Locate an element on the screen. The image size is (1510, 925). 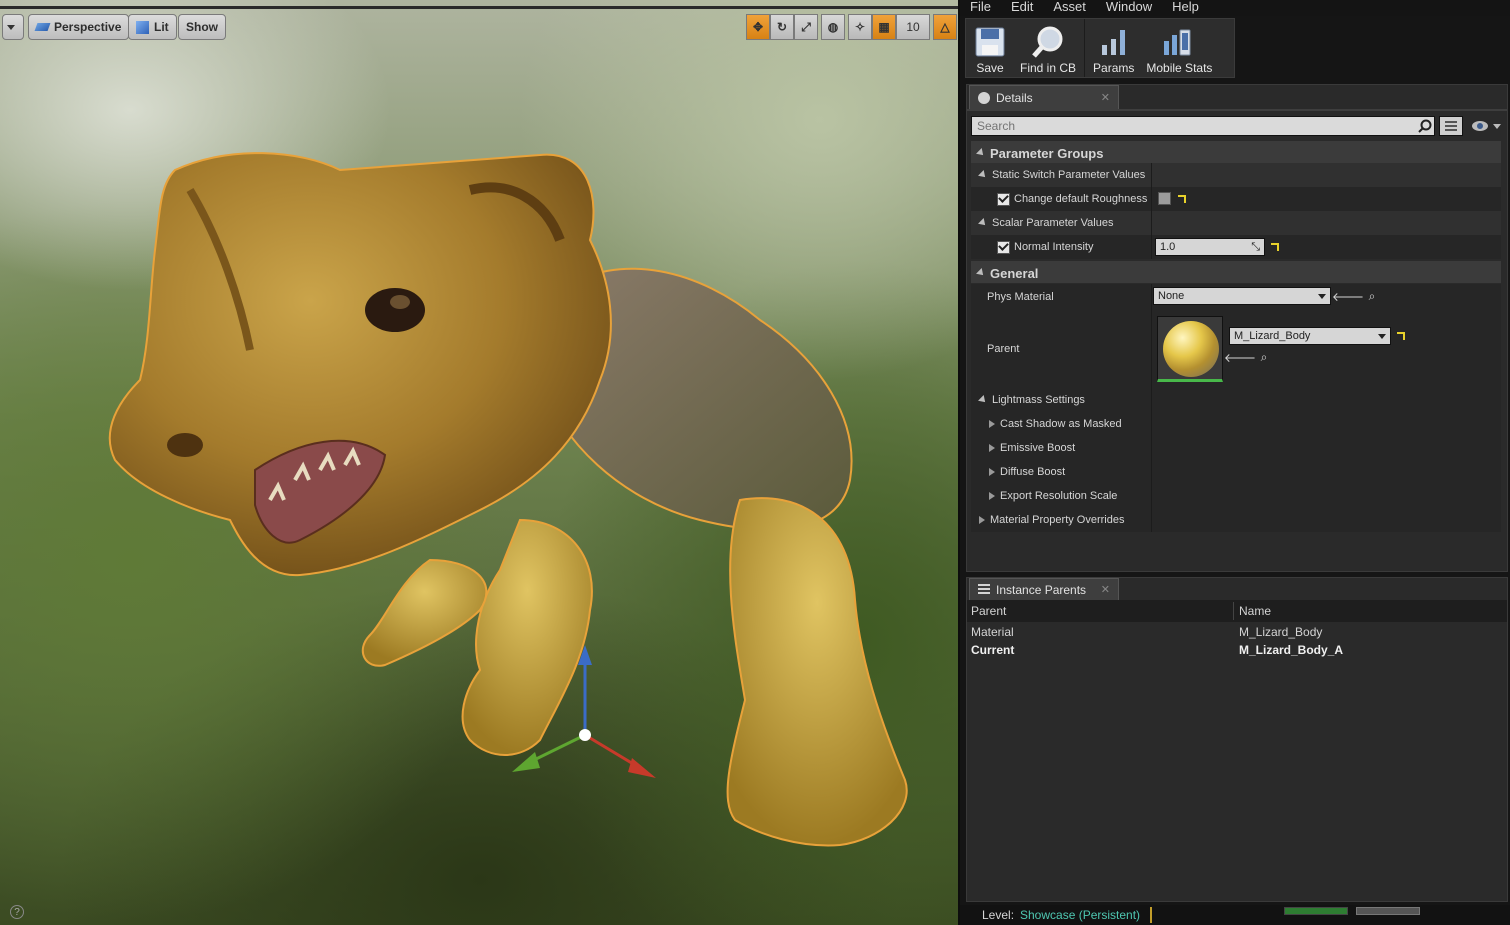
parent-value: M_Lizard_Body is located at coordinates (1272, 336).